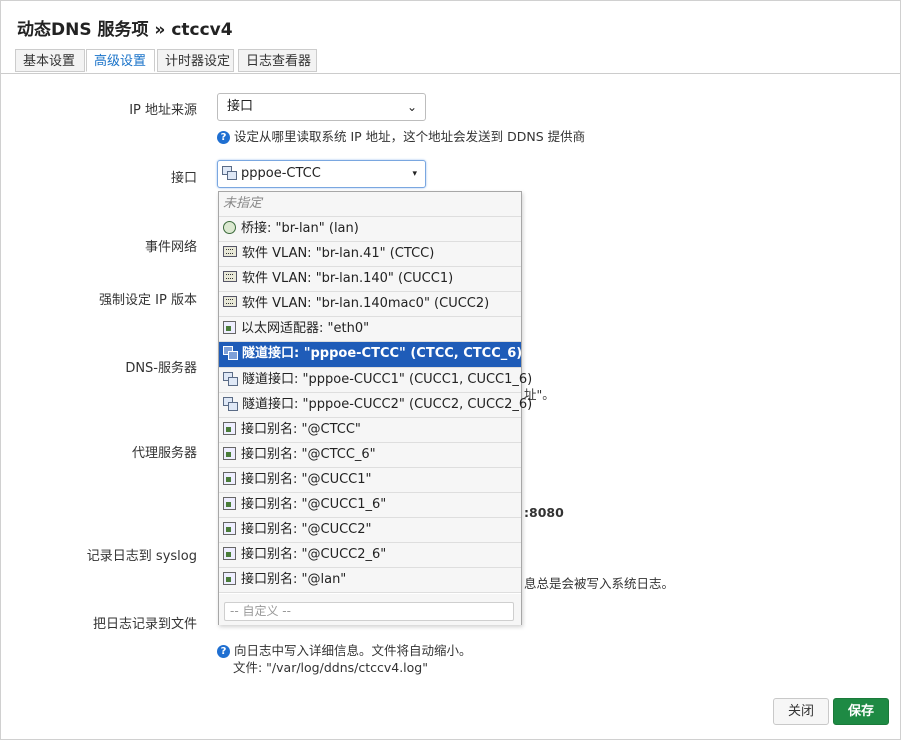 The height and width of the screenshot is (740, 901). What do you see at coordinates (370, 254) in the screenshot?
I see `dropdown-option: 软件 VLAN: "br-lan.41" (CTCC)` at bounding box center [370, 254].